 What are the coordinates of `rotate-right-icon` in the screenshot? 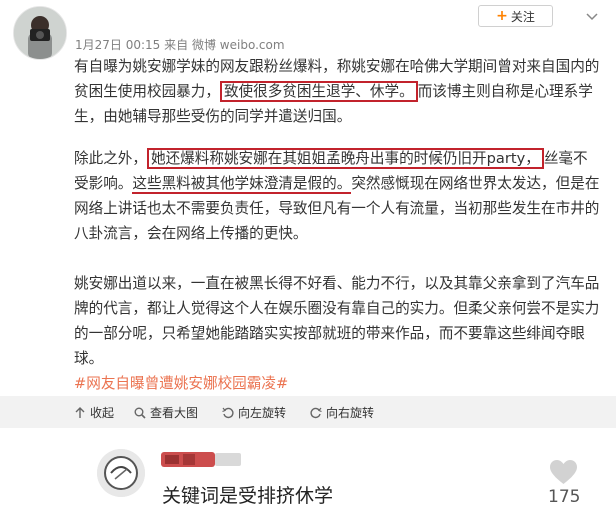 It's located at (316, 412).